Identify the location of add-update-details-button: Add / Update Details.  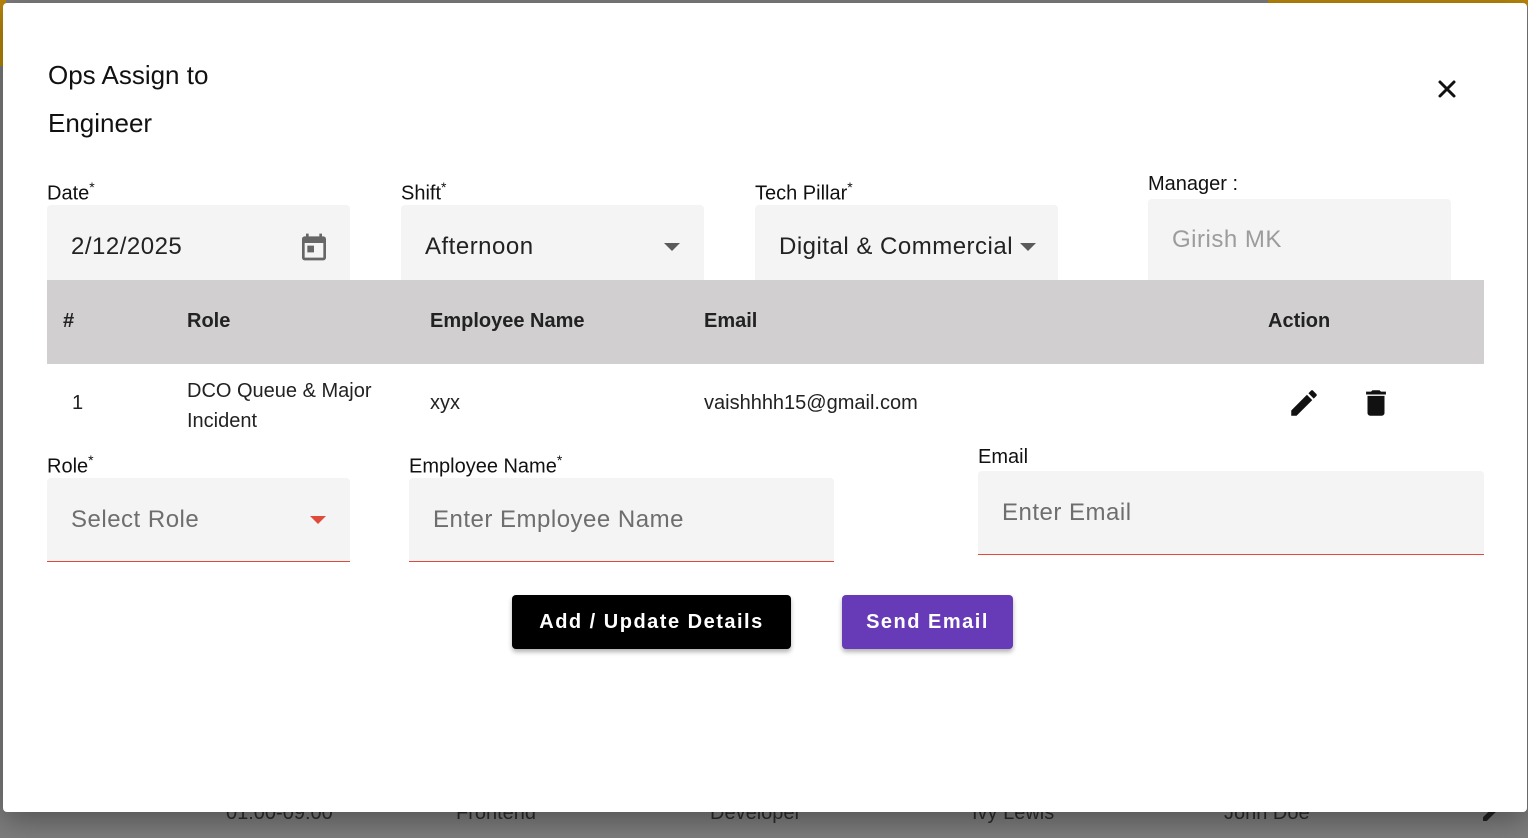
(651, 622).